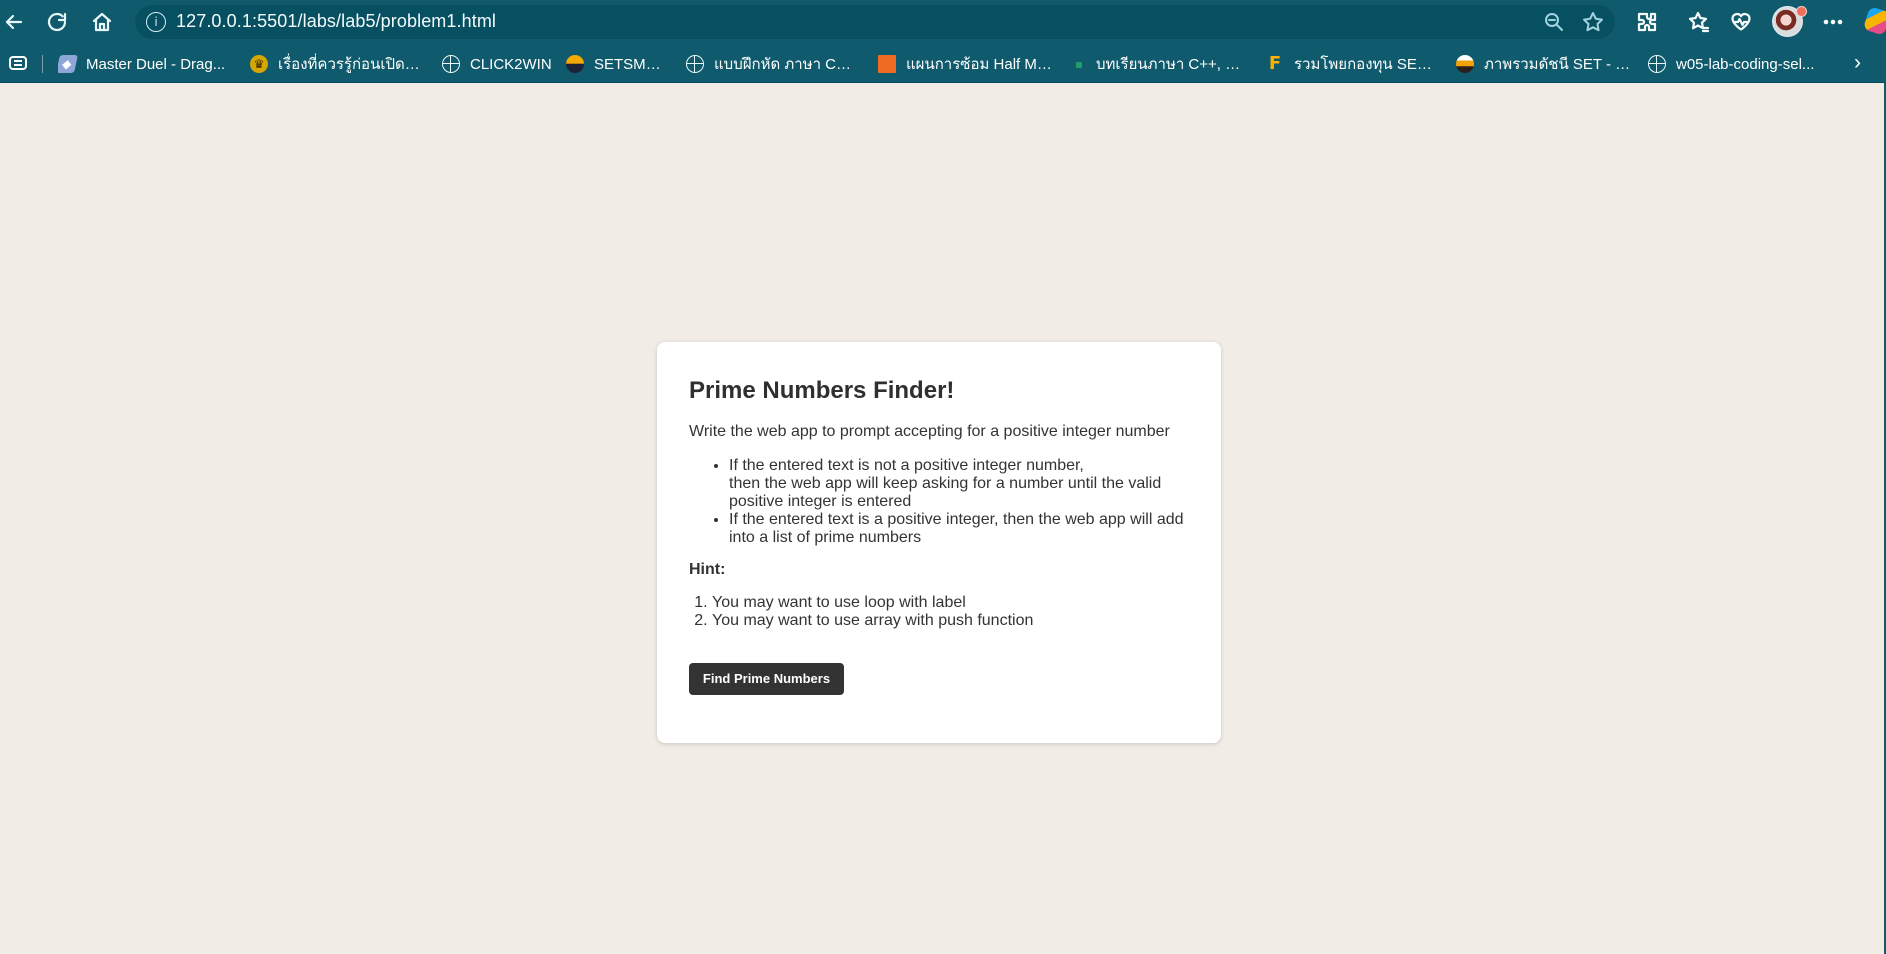 The height and width of the screenshot is (954, 1886). What do you see at coordinates (42, 64) in the screenshot?
I see `bookmarks-divider` at bounding box center [42, 64].